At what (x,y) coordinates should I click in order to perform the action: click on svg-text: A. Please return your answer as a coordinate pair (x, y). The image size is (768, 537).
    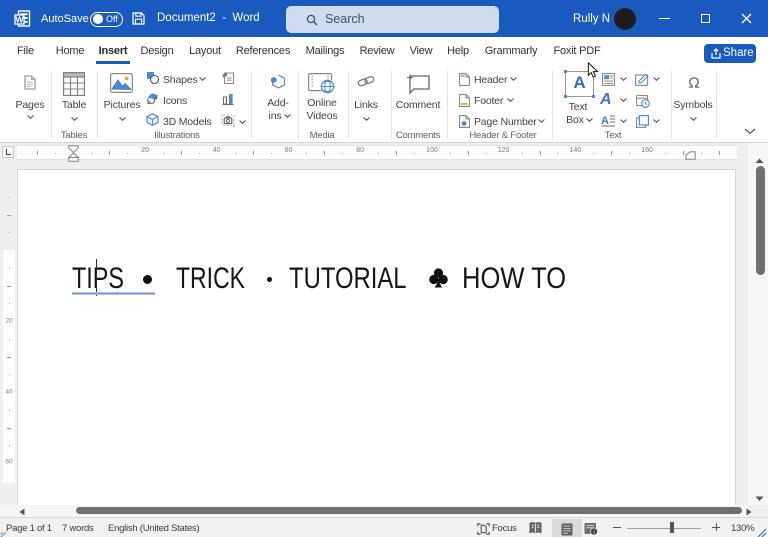
    Looking at the image, I should click on (605, 121).